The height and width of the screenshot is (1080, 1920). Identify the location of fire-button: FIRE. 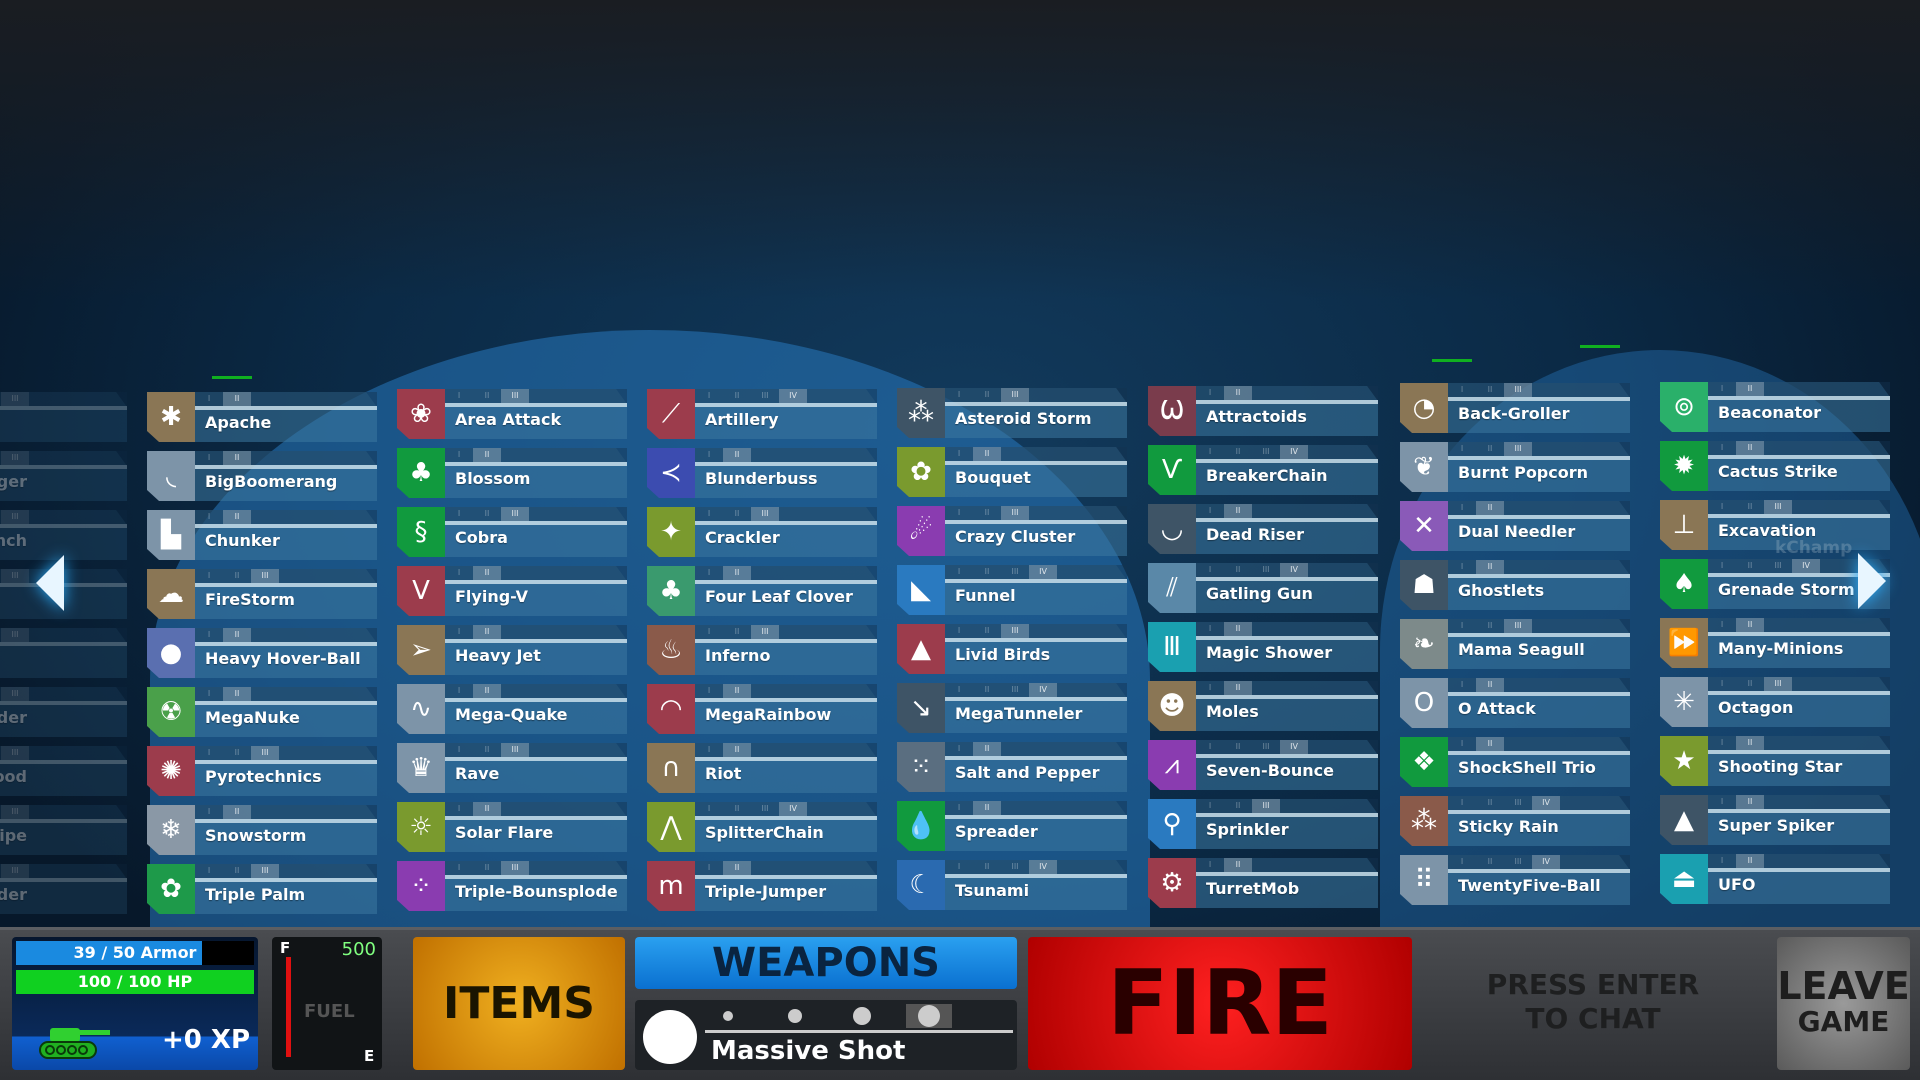
(1220, 1003).